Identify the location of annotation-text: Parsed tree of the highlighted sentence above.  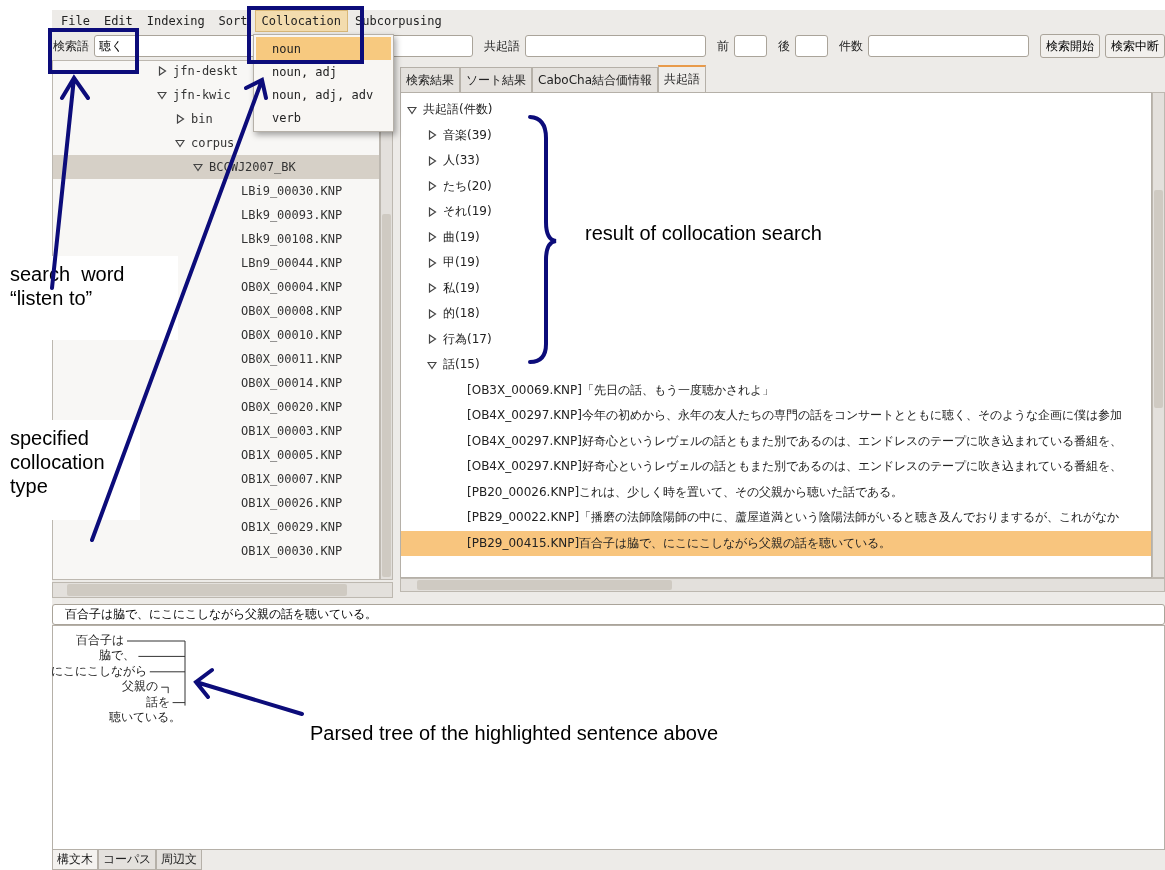
(515, 733).